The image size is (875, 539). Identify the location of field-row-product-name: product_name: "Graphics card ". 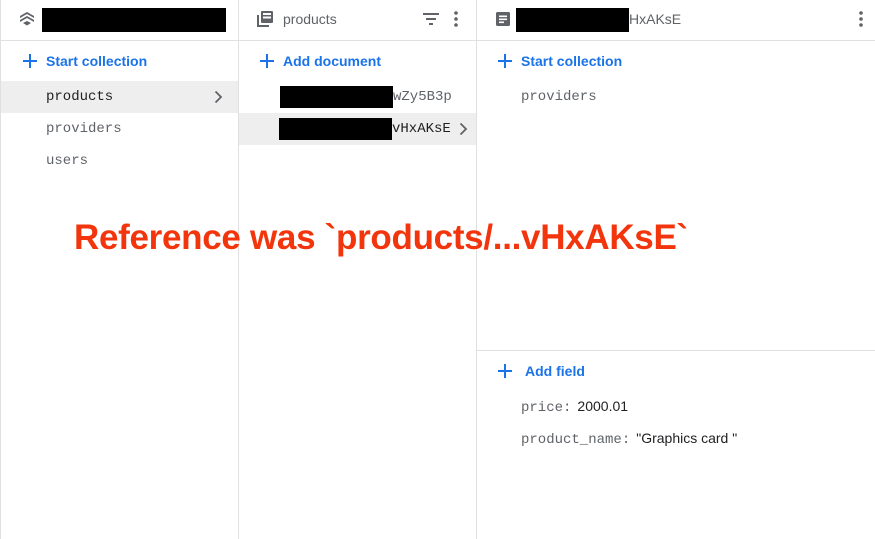
(629, 441).